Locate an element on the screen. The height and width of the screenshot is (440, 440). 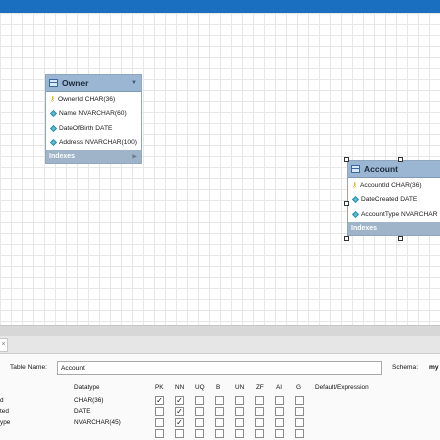
column-label: DateCreated DATE is located at coordinates (389, 200).